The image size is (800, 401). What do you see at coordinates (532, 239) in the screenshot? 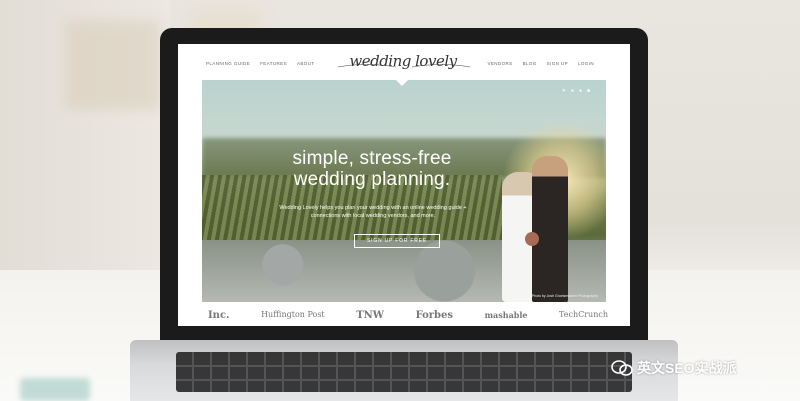
I see `hero-bouquet` at bounding box center [532, 239].